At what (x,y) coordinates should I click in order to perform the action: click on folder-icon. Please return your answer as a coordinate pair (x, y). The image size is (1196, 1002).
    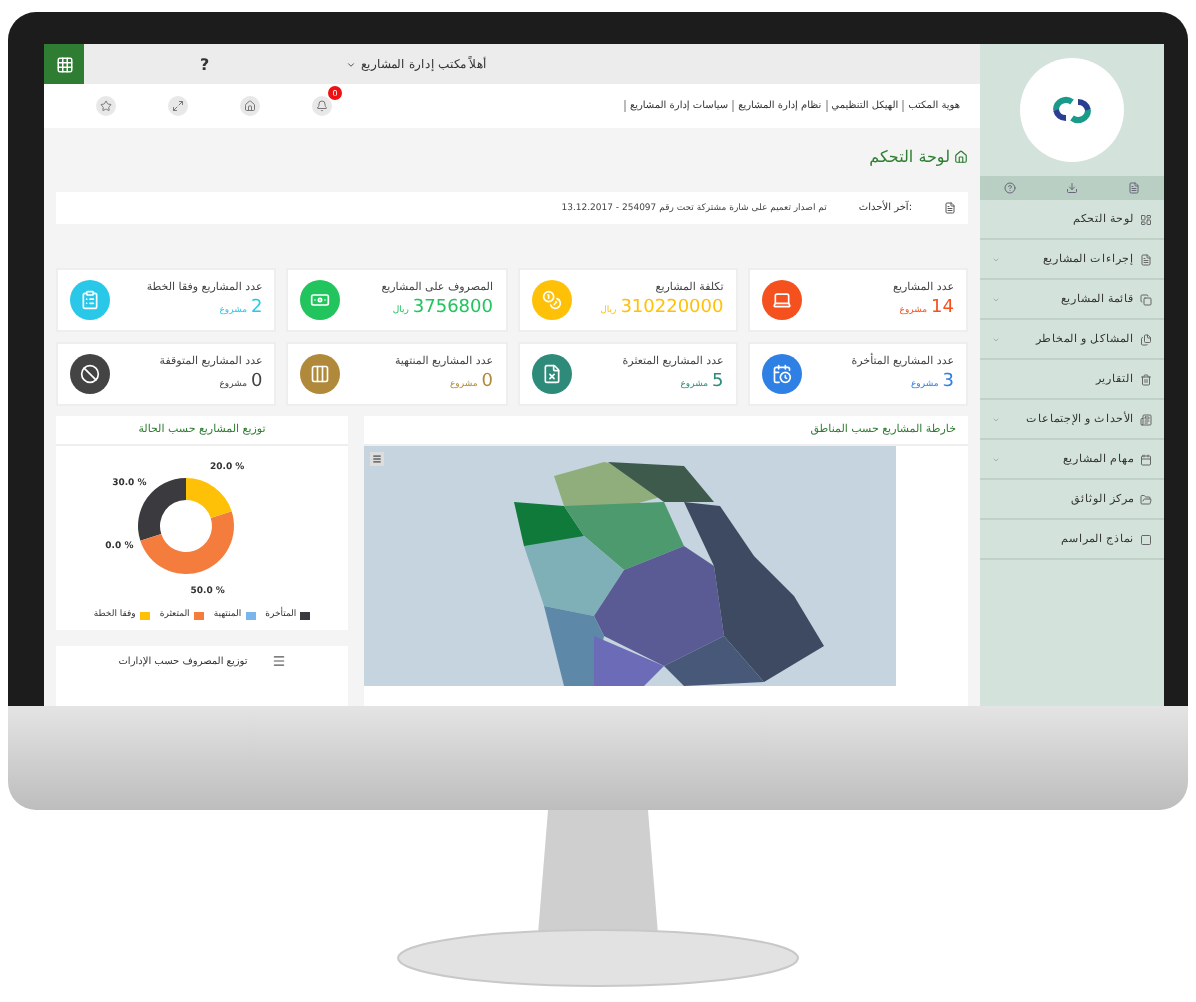
    Looking at the image, I should click on (1146, 499).